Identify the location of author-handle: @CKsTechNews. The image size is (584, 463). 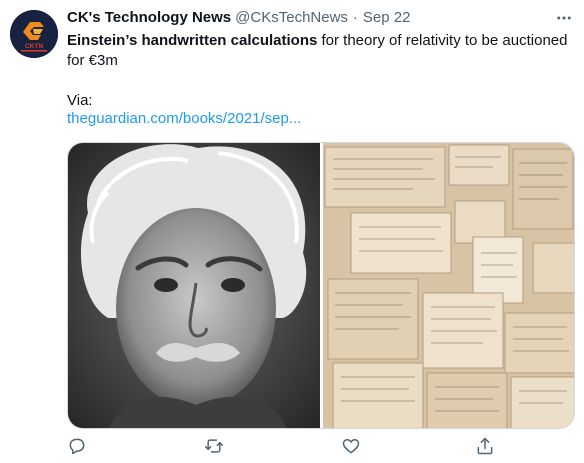
(291, 17).